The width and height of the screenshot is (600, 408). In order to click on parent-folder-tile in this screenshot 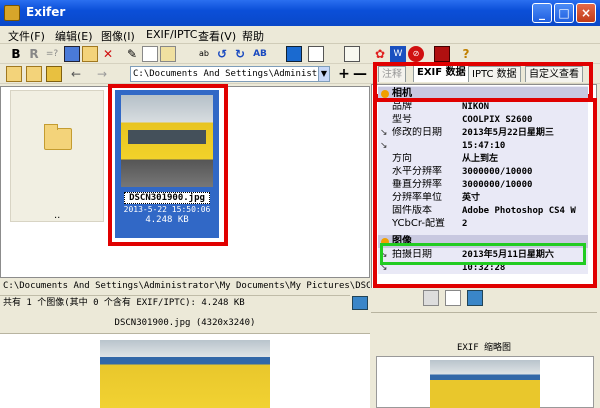, I will do `click(57, 156)`.